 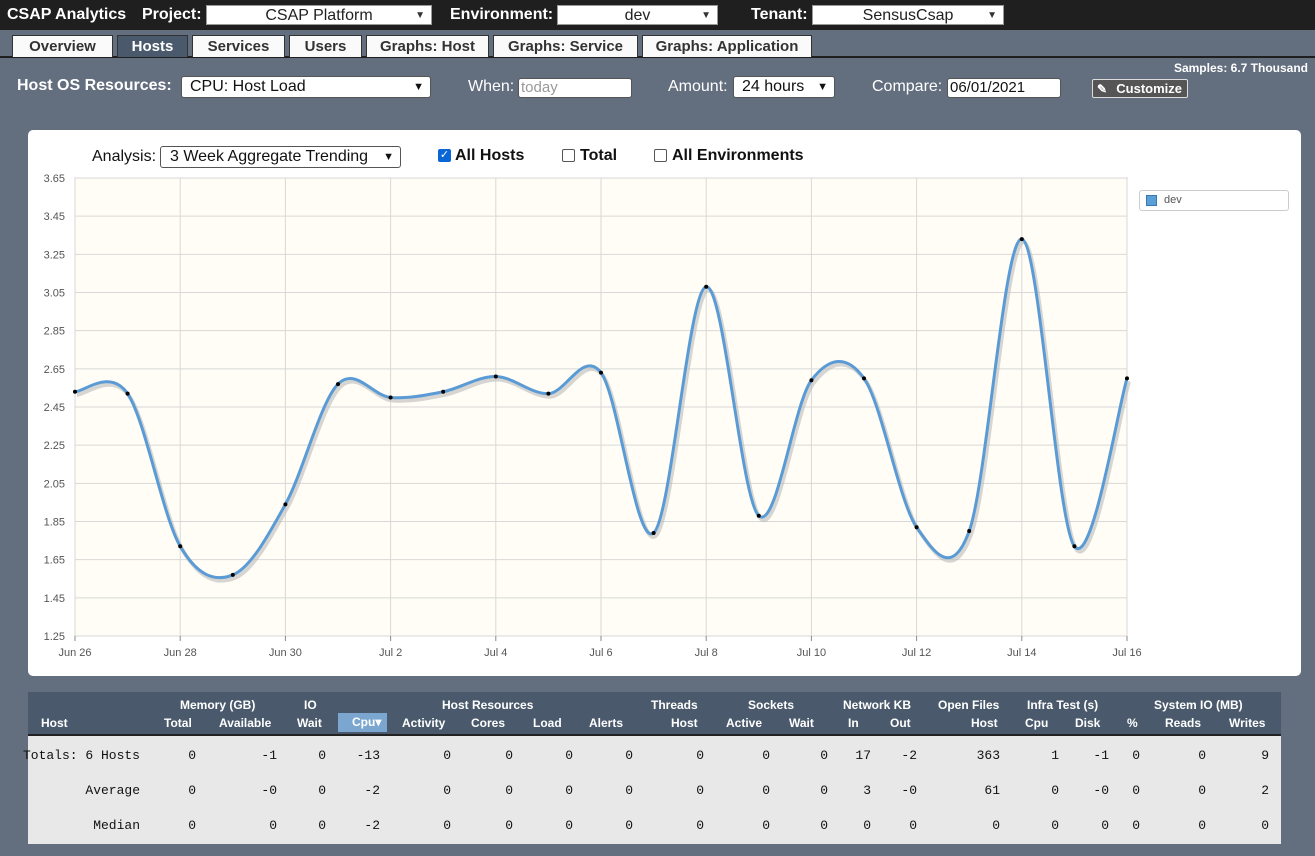 What do you see at coordinates (178, 723) in the screenshot?
I see `col-memory-total: Total` at bounding box center [178, 723].